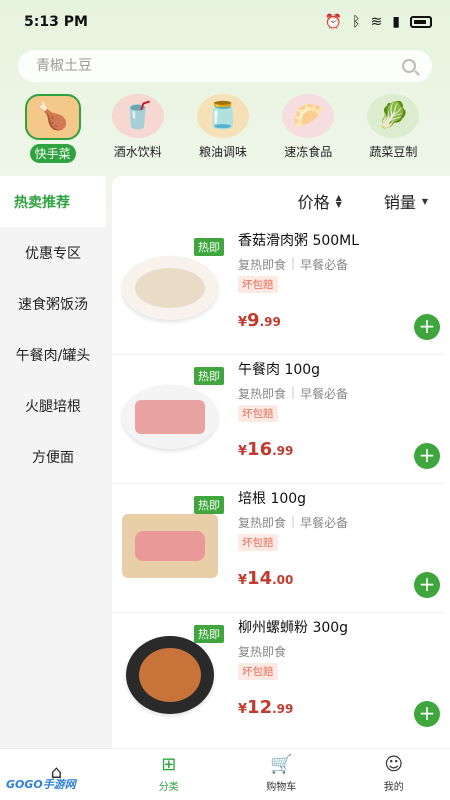  Describe the element at coordinates (279, 370) in the screenshot. I see `product-name: 午餐肉 100g` at that location.